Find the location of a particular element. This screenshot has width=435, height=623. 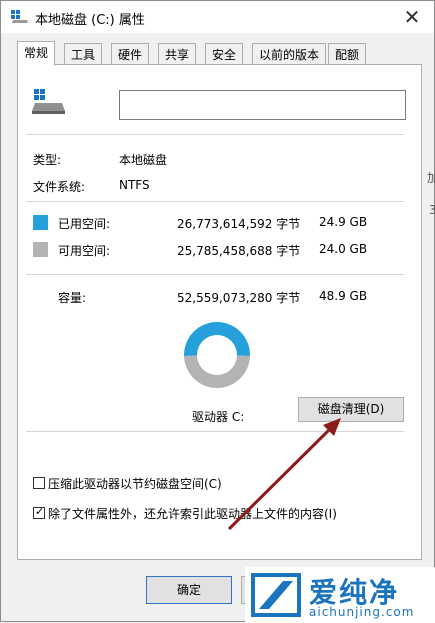

window-title: 本地磁盘 (C:) 属性 is located at coordinates (90, 20).